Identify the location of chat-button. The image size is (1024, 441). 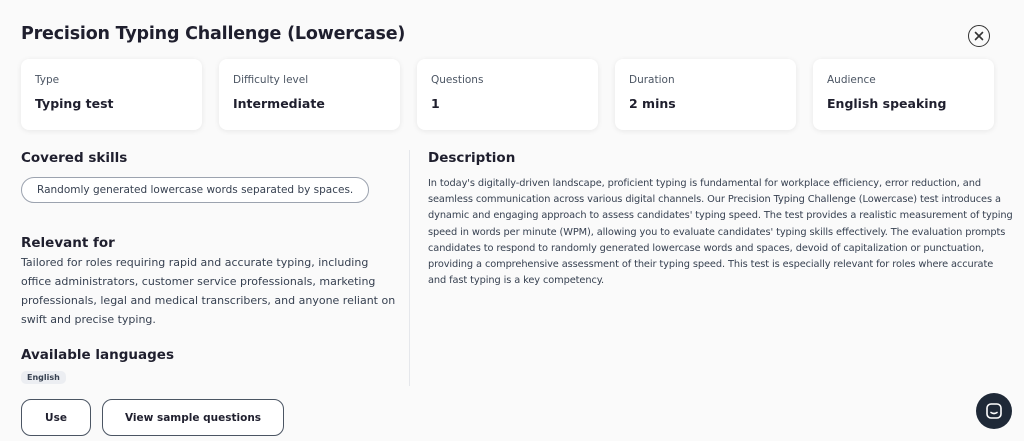
(994, 411).